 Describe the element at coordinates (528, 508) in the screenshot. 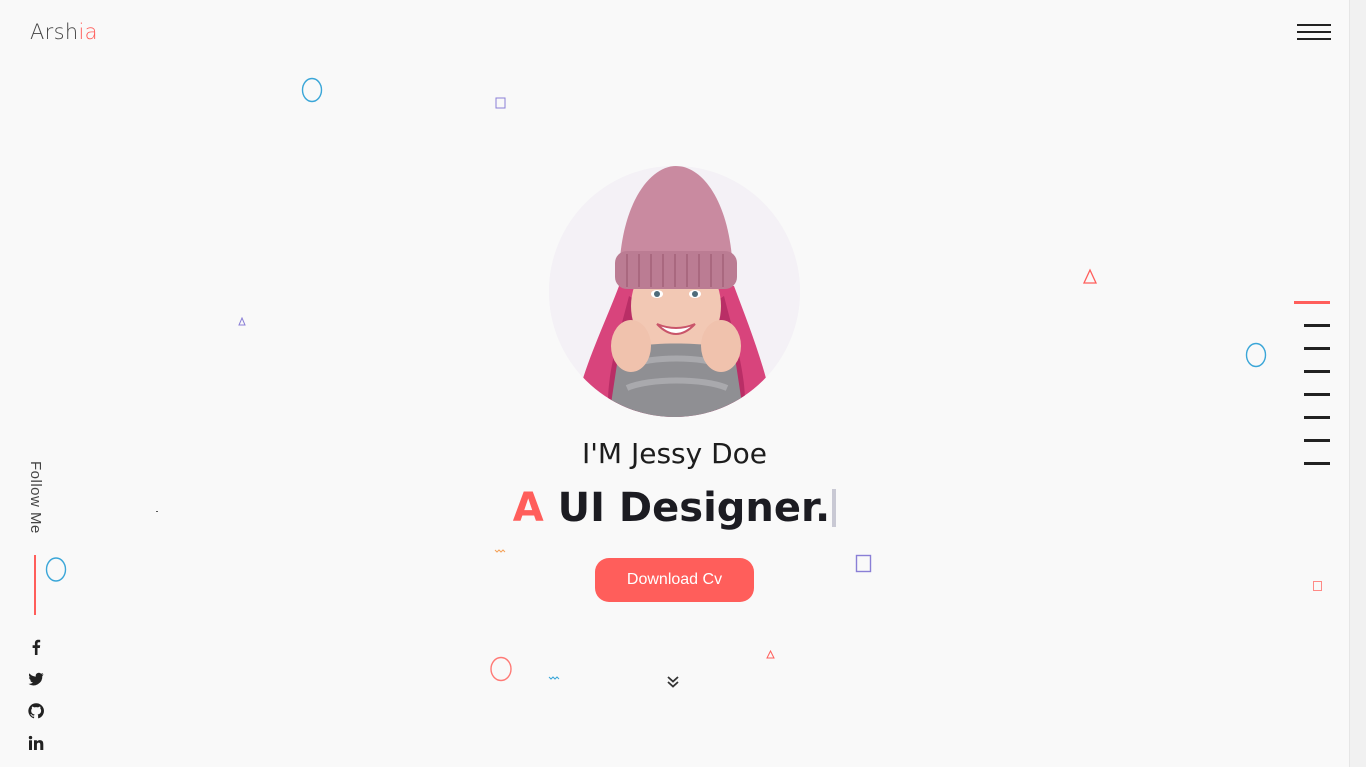

I see `role-prefix: A` at that location.